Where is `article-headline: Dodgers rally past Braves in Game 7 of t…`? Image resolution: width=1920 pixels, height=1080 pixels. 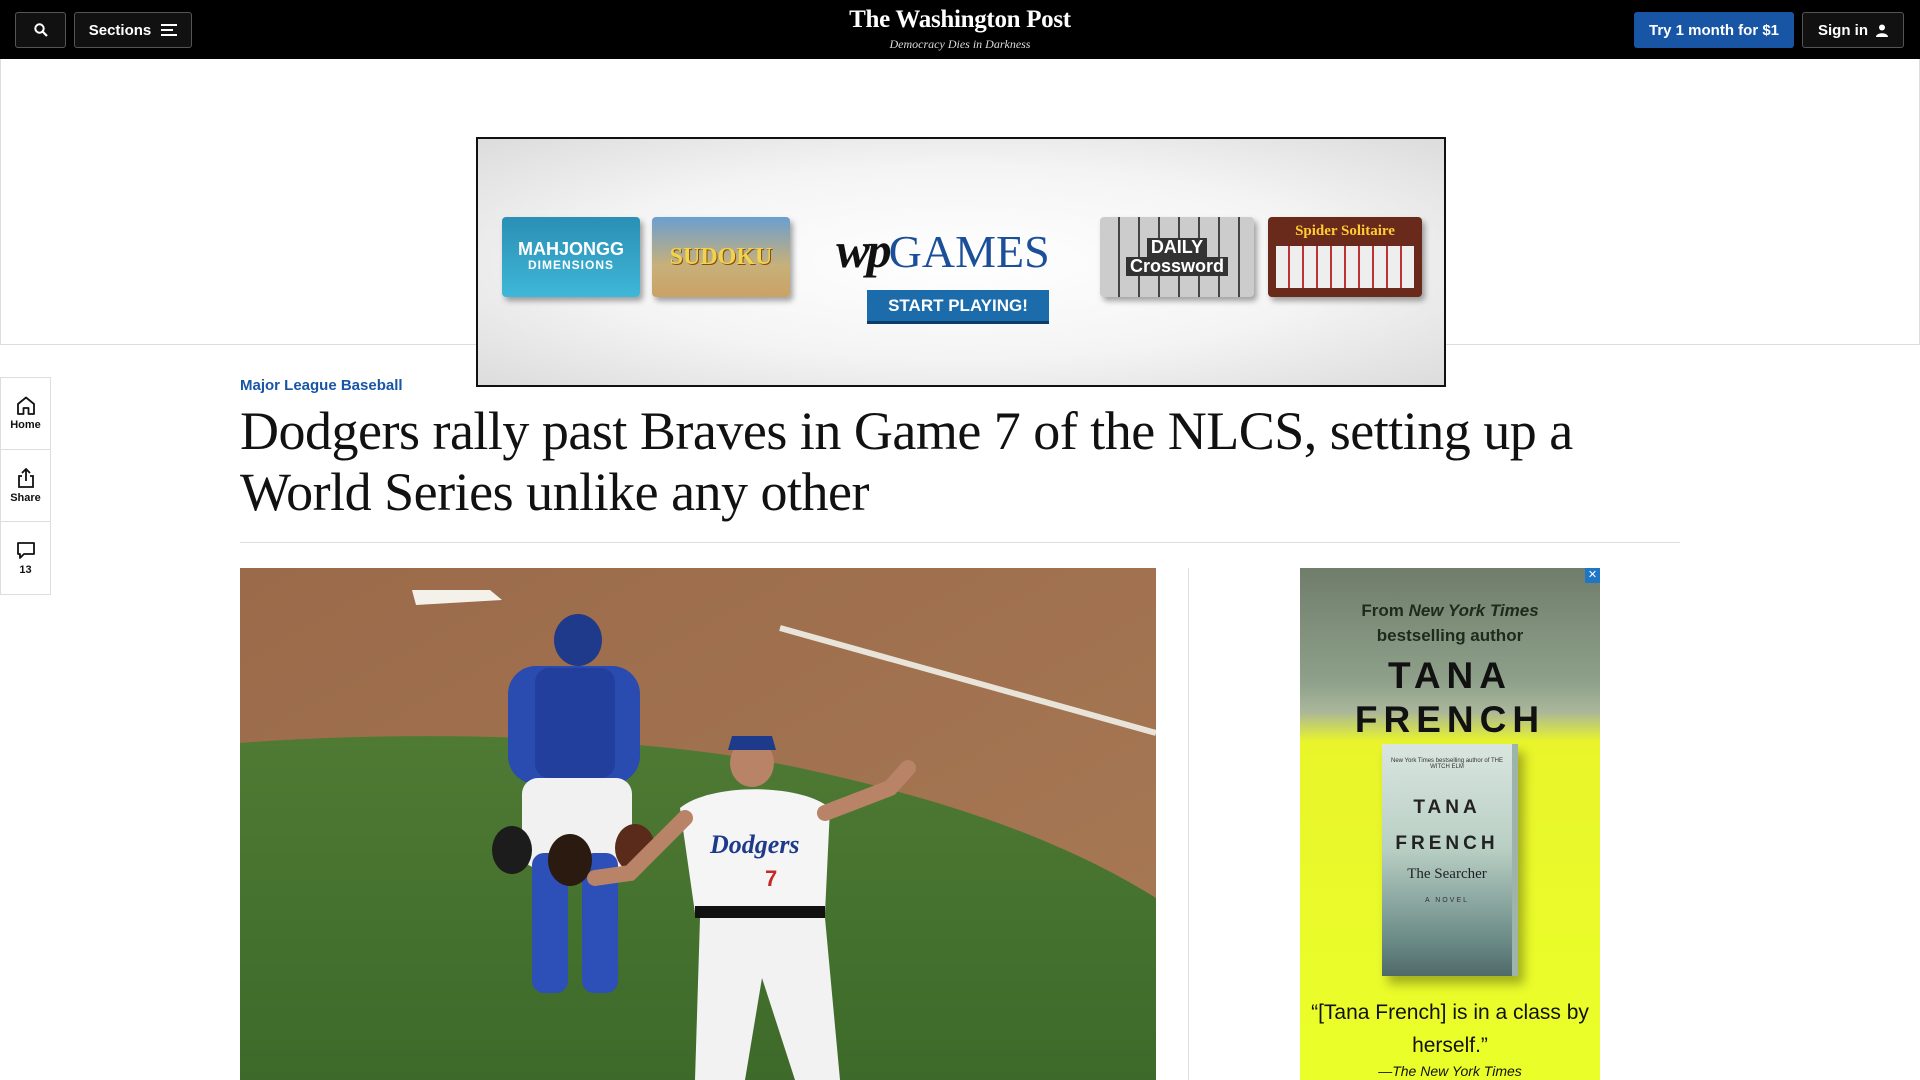 article-headline: Dodgers rally past Braves in Game 7 of t… is located at coordinates (906, 461).